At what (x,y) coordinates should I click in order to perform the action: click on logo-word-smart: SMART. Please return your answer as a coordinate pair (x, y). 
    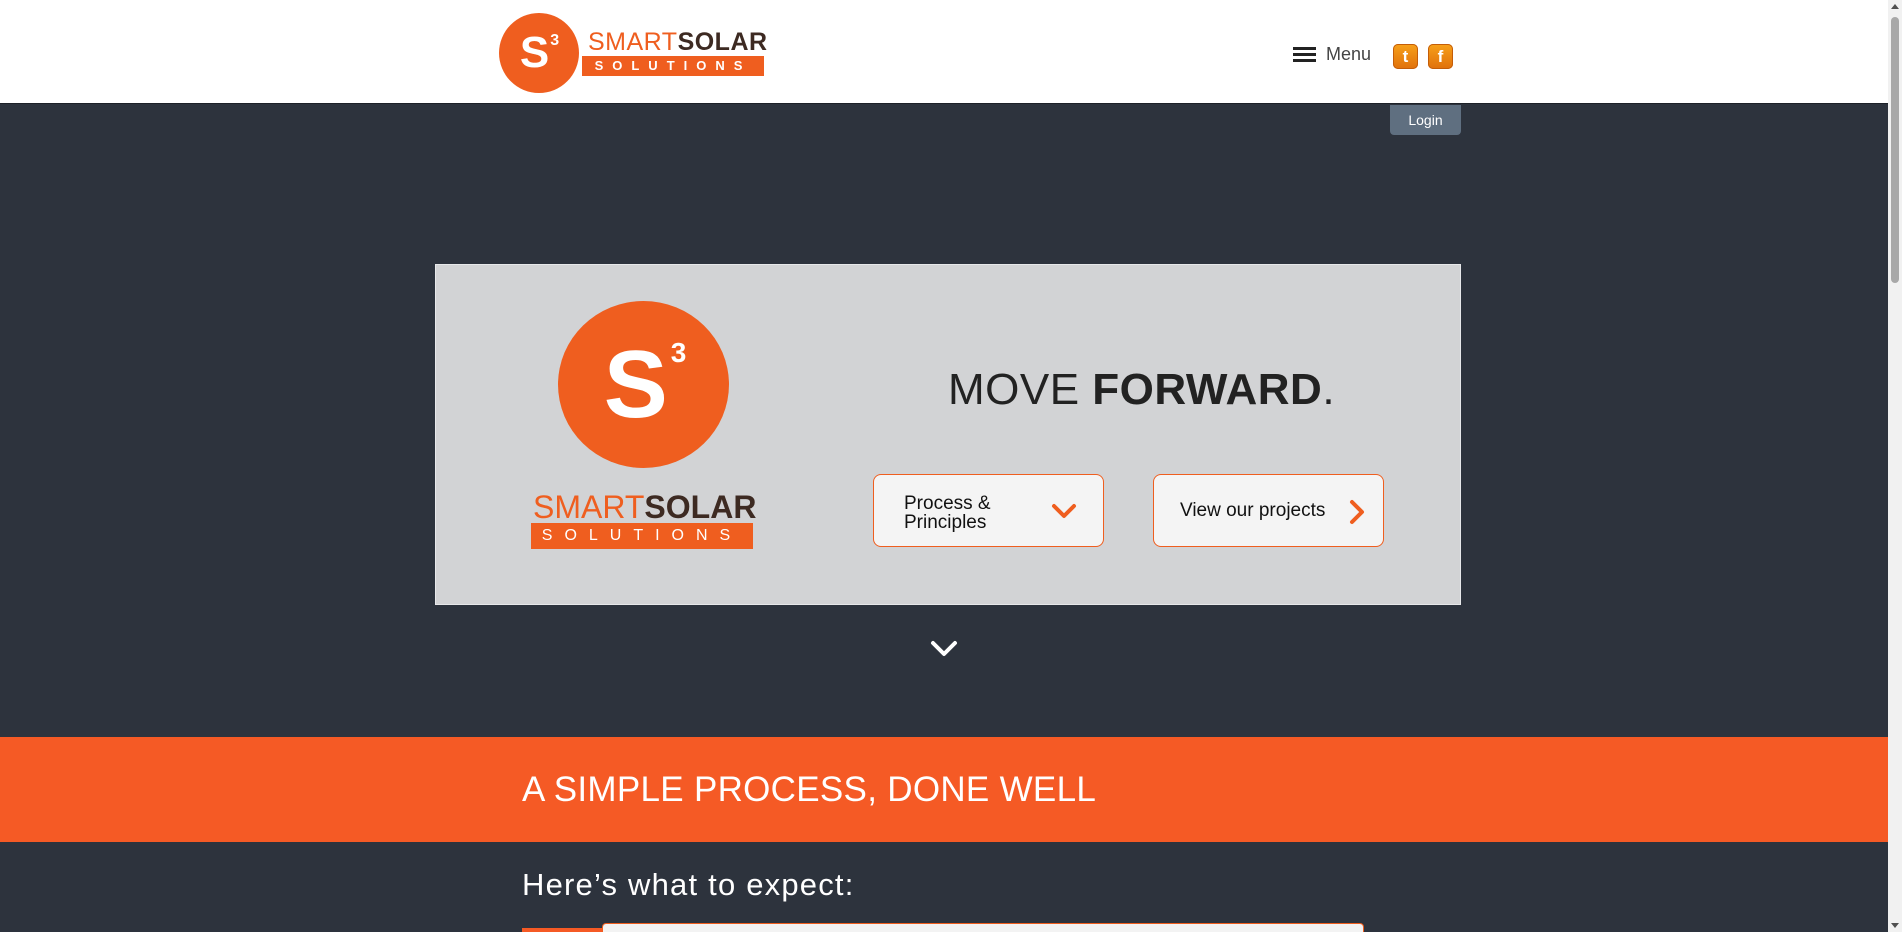
    Looking at the image, I should click on (633, 42).